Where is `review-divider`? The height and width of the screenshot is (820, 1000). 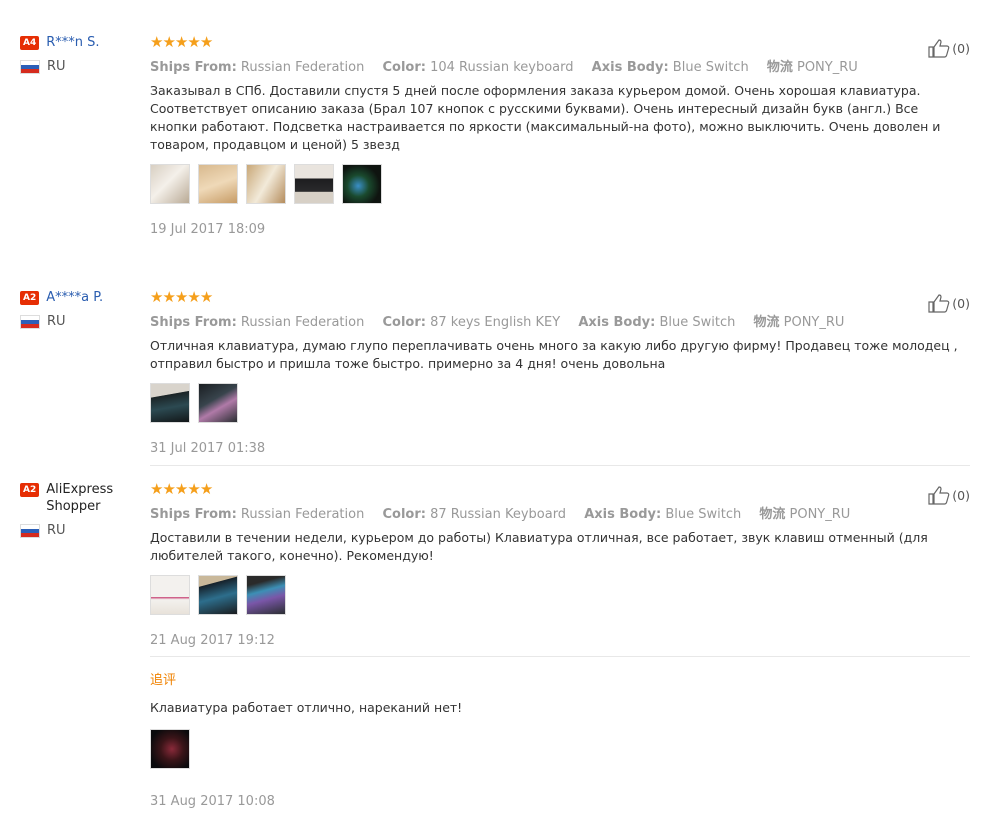
review-divider is located at coordinates (560, 465).